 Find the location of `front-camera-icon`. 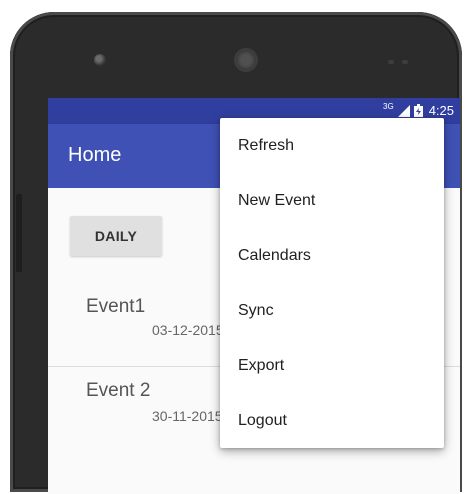

front-camera-icon is located at coordinates (100, 60).